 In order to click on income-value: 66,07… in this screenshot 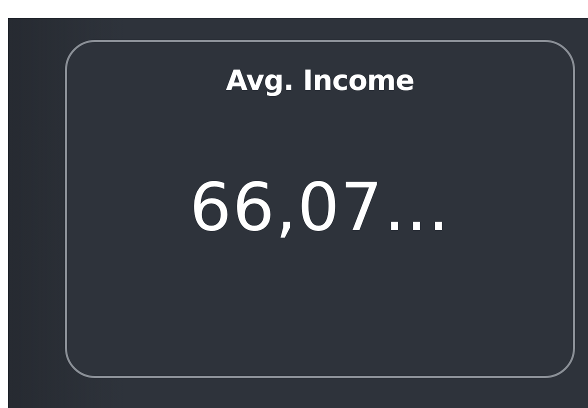, I will do `click(320, 207)`.